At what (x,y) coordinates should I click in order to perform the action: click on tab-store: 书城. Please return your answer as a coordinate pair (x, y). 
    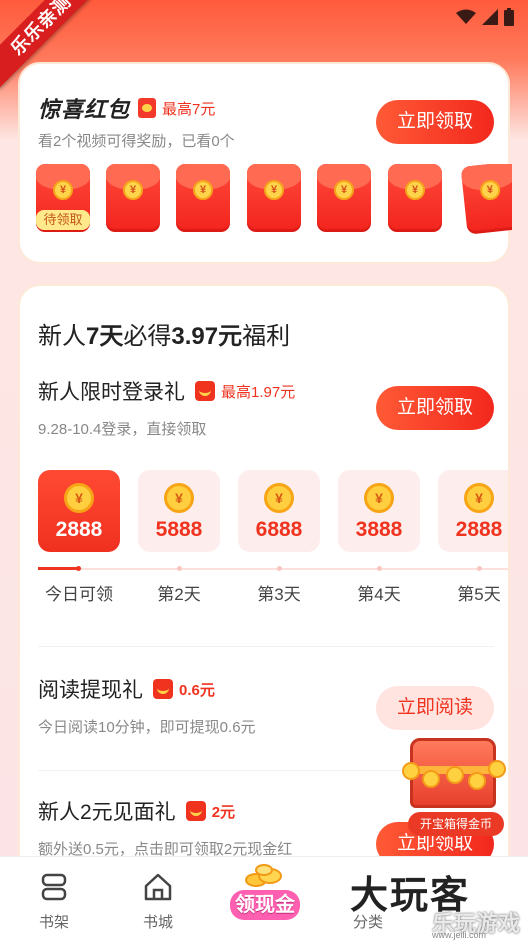
    Looking at the image, I should click on (158, 898).